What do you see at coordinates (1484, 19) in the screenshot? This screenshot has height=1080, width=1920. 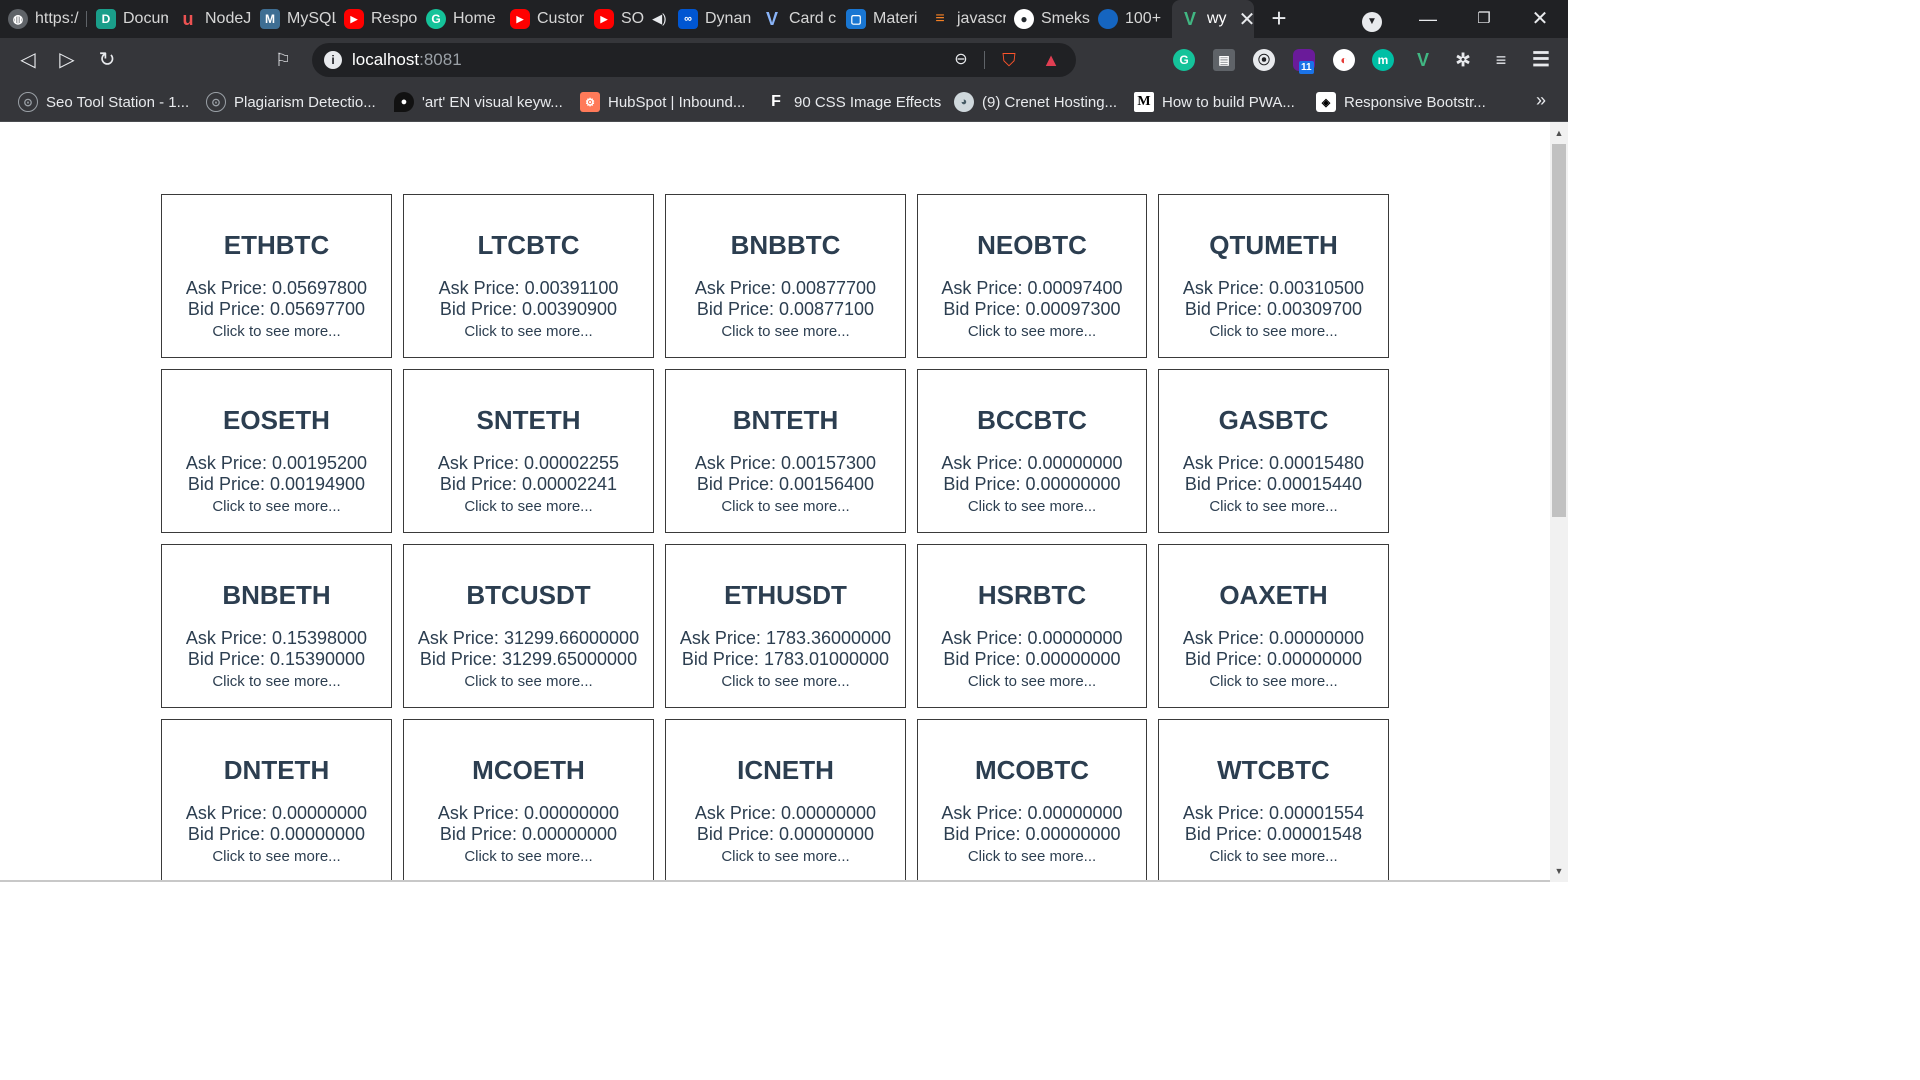 I see `restore-button: ❐` at bounding box center [1484, 19].